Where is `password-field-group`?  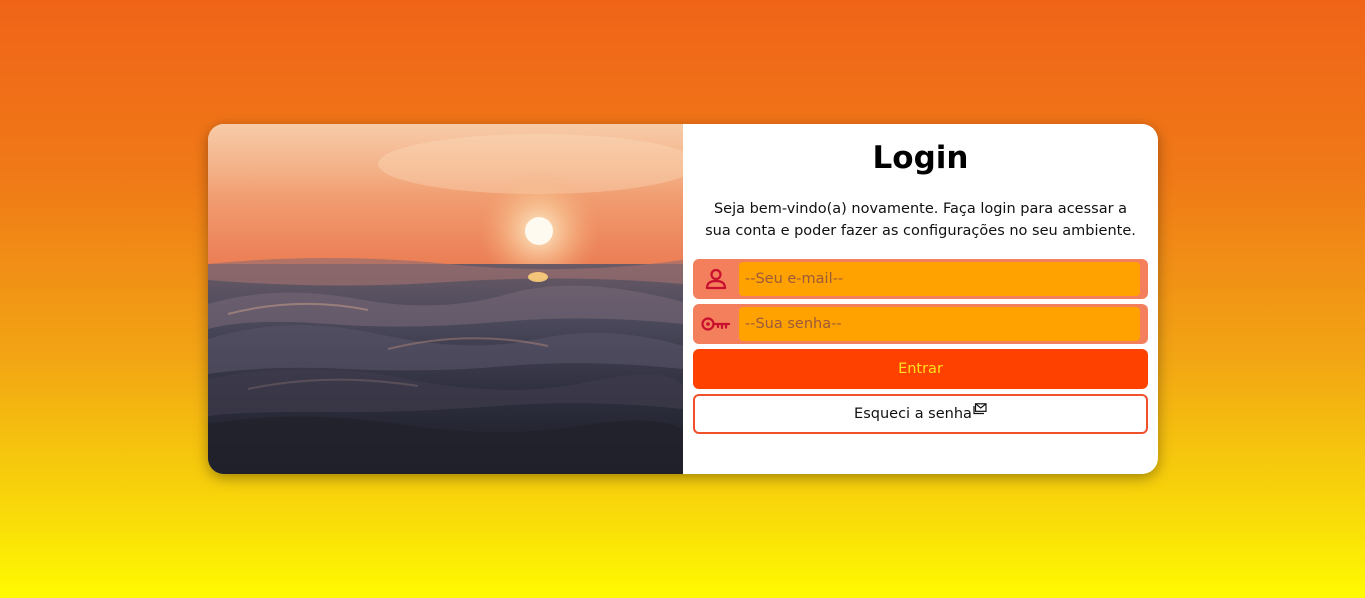 password-field-group is located at coordinates (920, 324).